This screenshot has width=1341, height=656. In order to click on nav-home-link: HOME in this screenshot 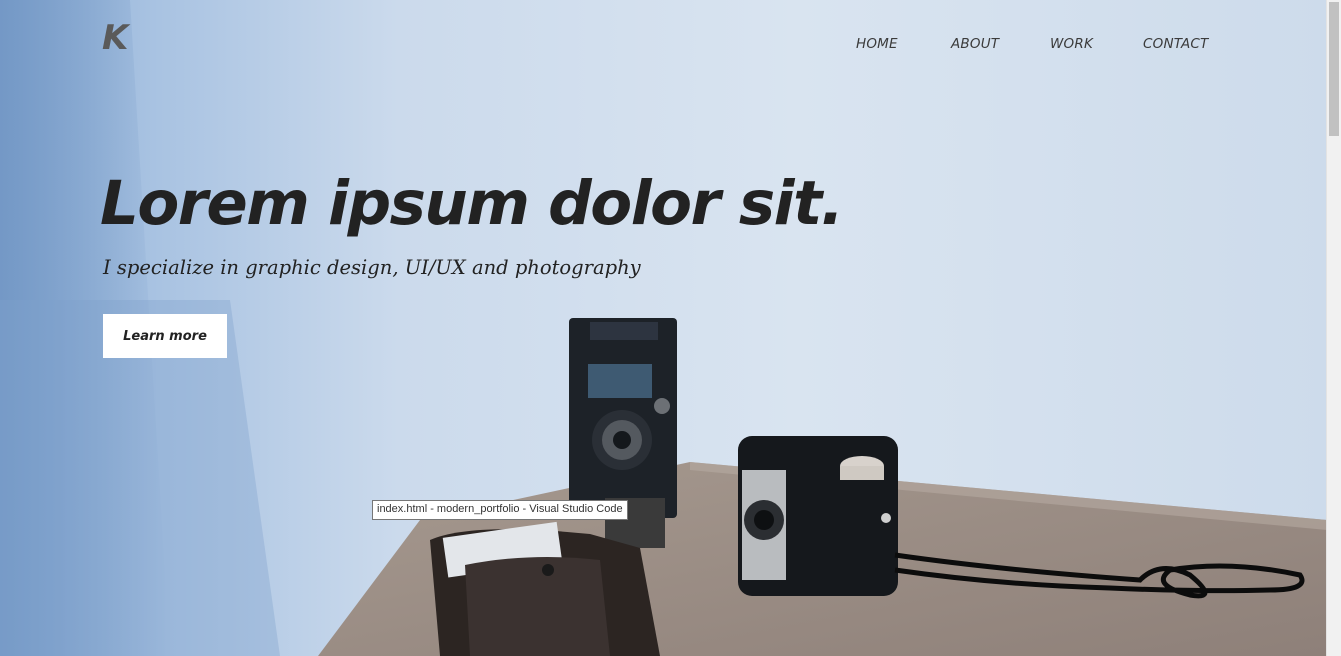, I will do `click(877, 44)`.